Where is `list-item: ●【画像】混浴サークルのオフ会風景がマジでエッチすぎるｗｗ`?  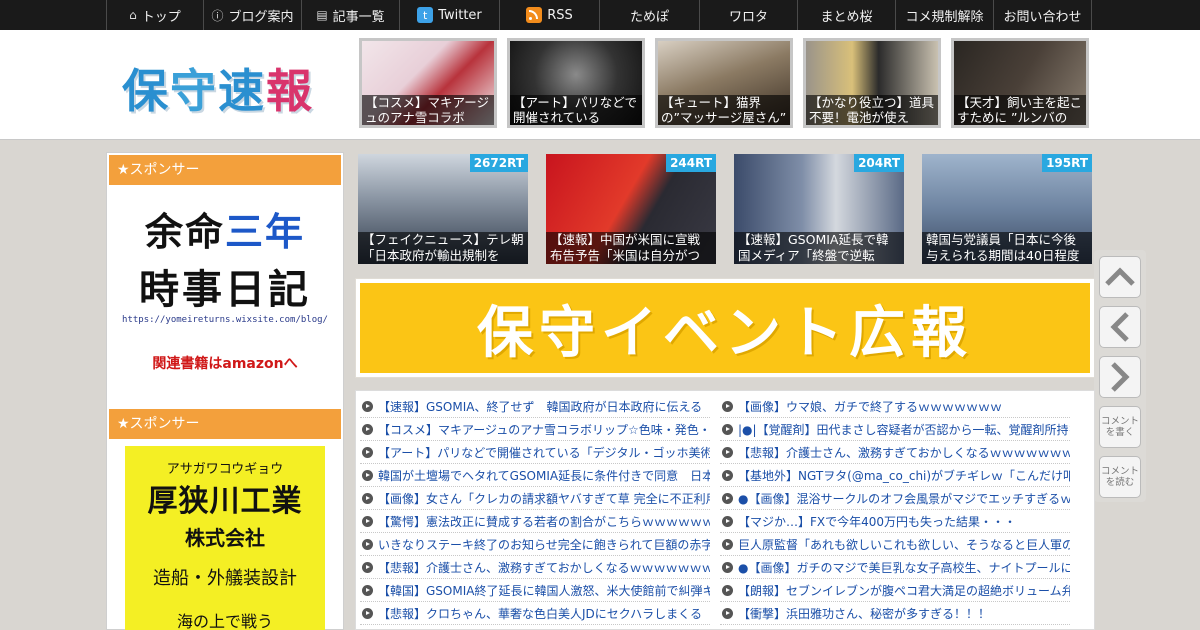
list-item: ●【画像】混浴サークルのオフ会風景がマジでエッチすぎるｗｗ is located at coordinates (895, 498).